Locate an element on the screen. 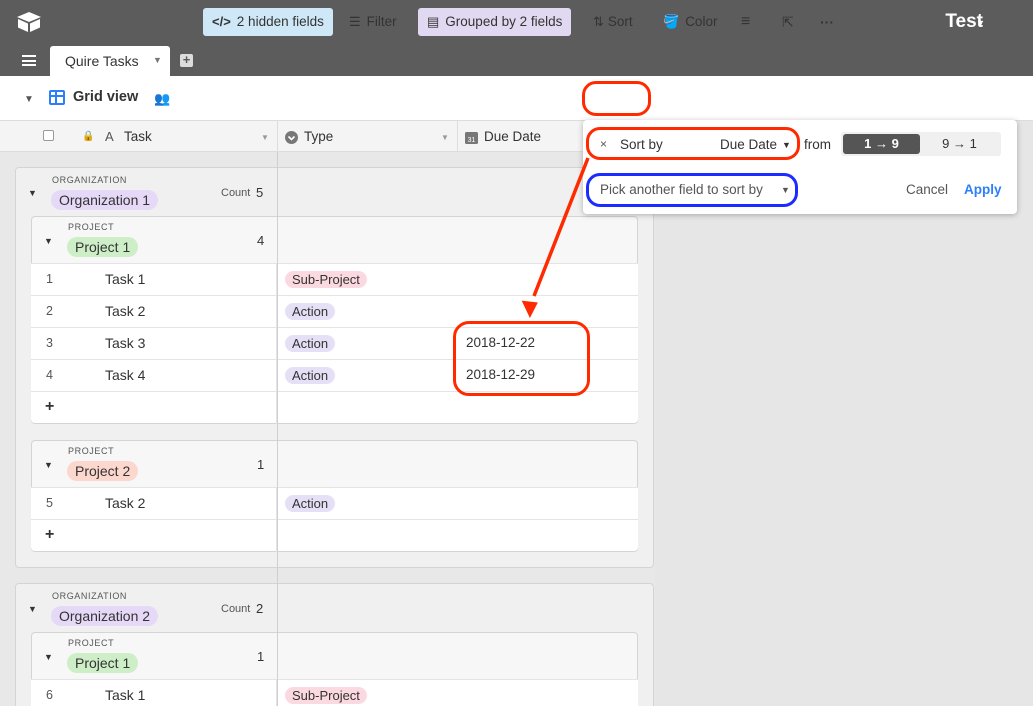 Image resolution: width=1033 pixels, height=706 pixels. group-label: Grouped by 2 fields is located at coordinates (504, 21).